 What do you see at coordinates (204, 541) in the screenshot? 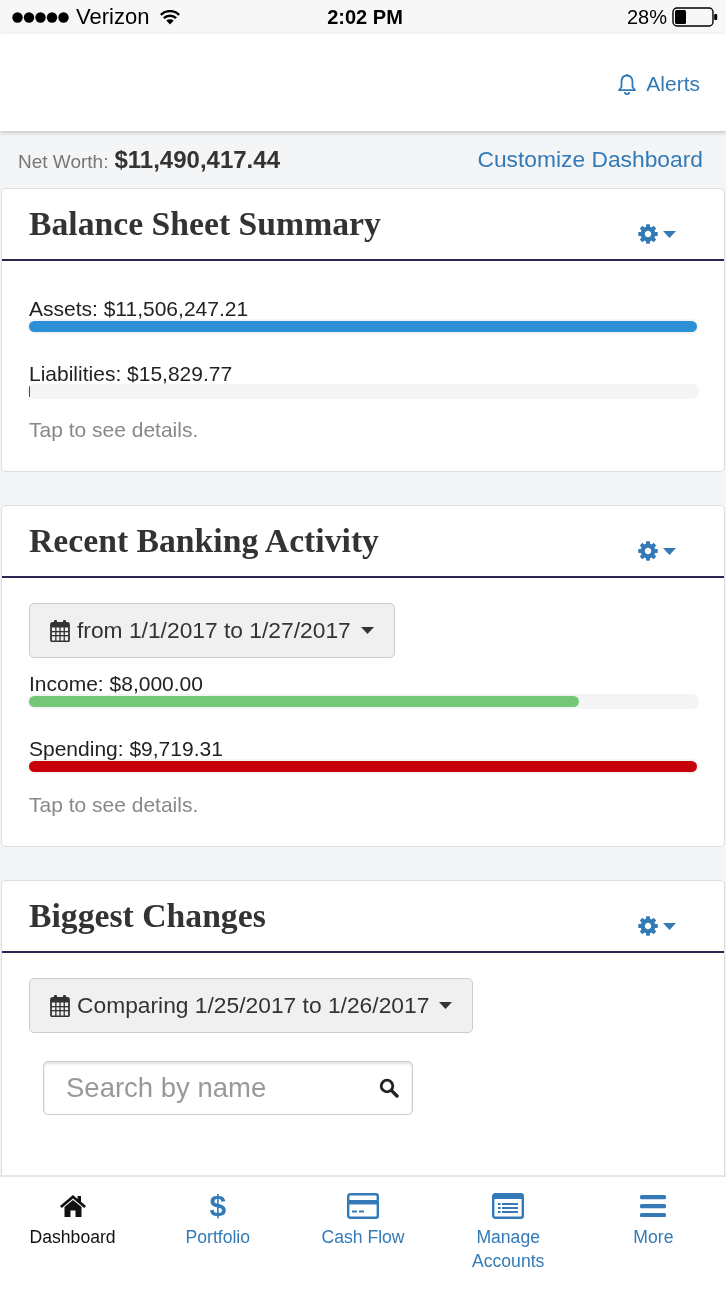
I see `card-title: Recent Banking Activity` at bounding box center [204, 541].